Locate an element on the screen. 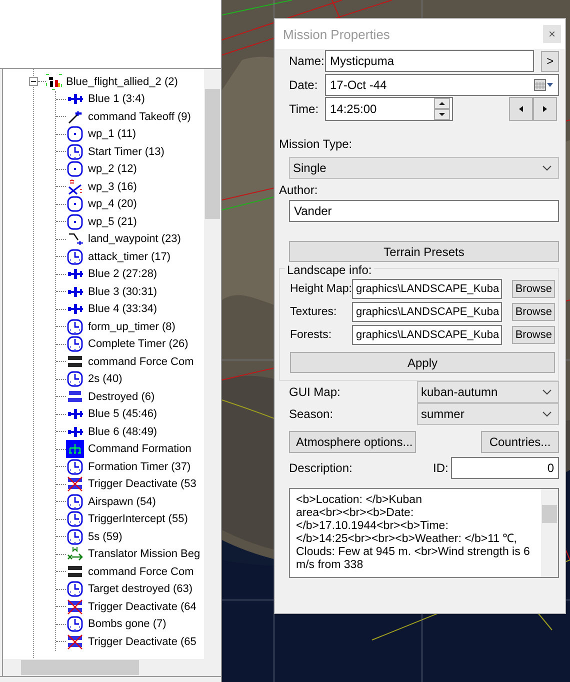 This screenshot has width=570, height=682. name-field: Mysticpuma is located at coordinates (429, 61).